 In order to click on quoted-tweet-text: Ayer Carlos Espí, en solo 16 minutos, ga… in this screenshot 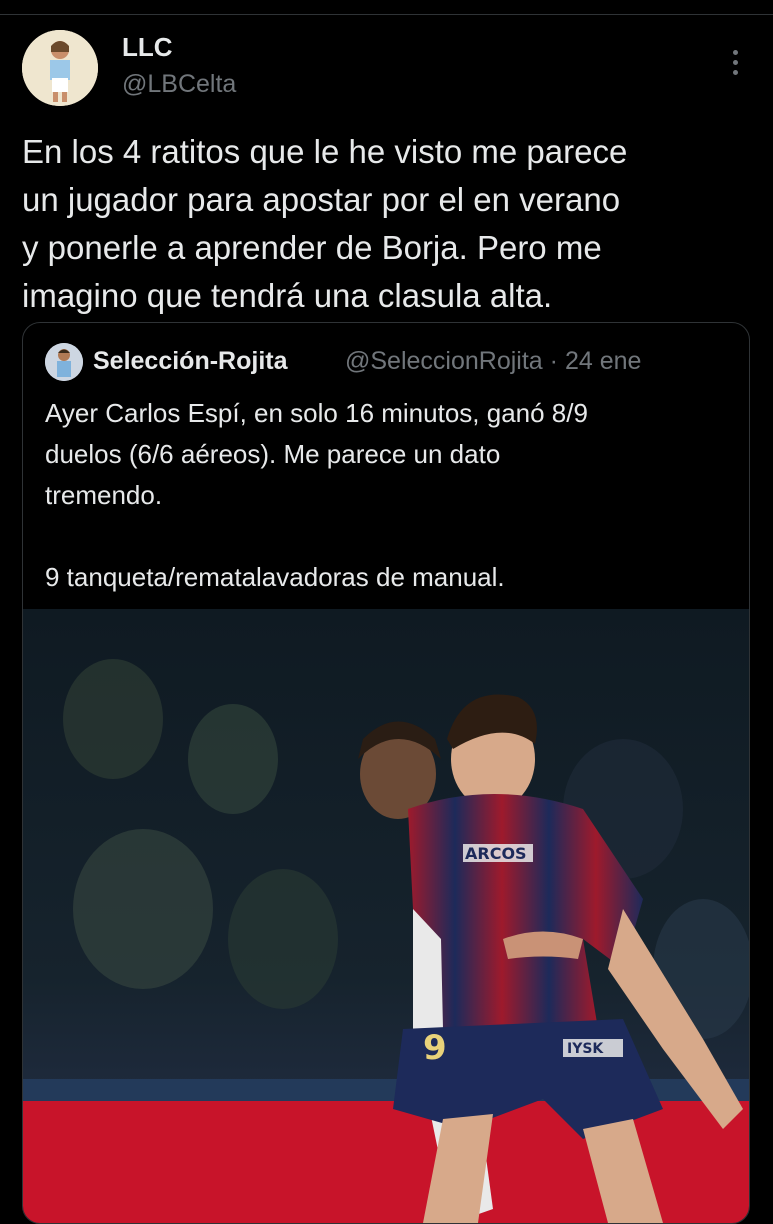, I will do `click(316, 495)`.